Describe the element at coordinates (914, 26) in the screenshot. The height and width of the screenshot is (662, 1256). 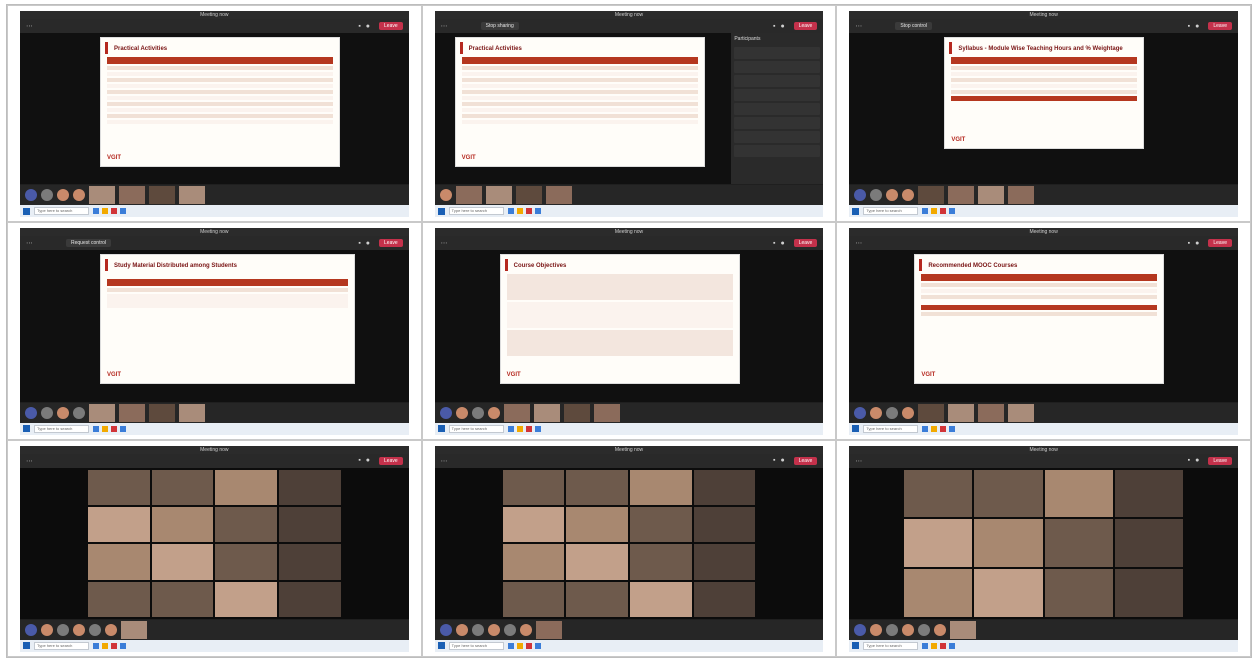
I see `stop-control-button: Stop control` at that location.